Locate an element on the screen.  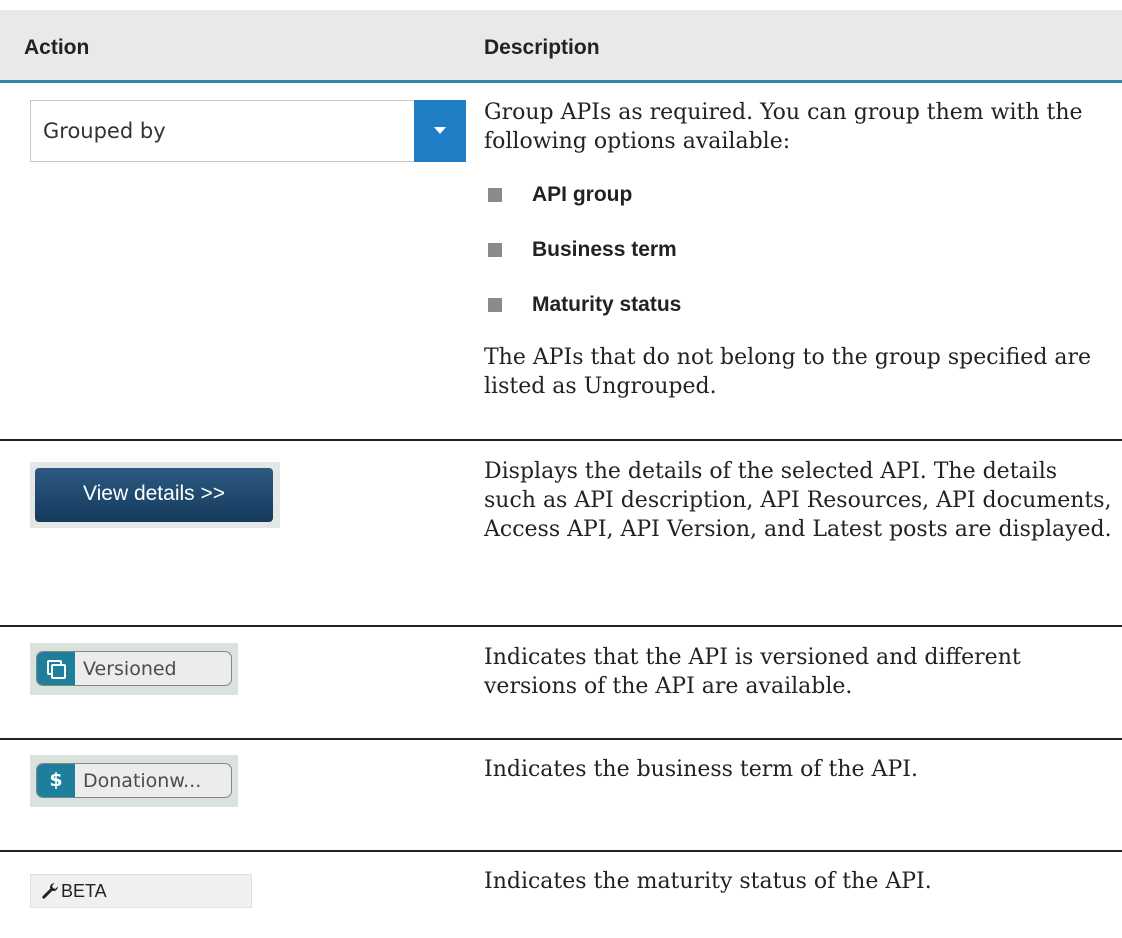
bullet-text: Maturity status is located at coordinates (607, 304).